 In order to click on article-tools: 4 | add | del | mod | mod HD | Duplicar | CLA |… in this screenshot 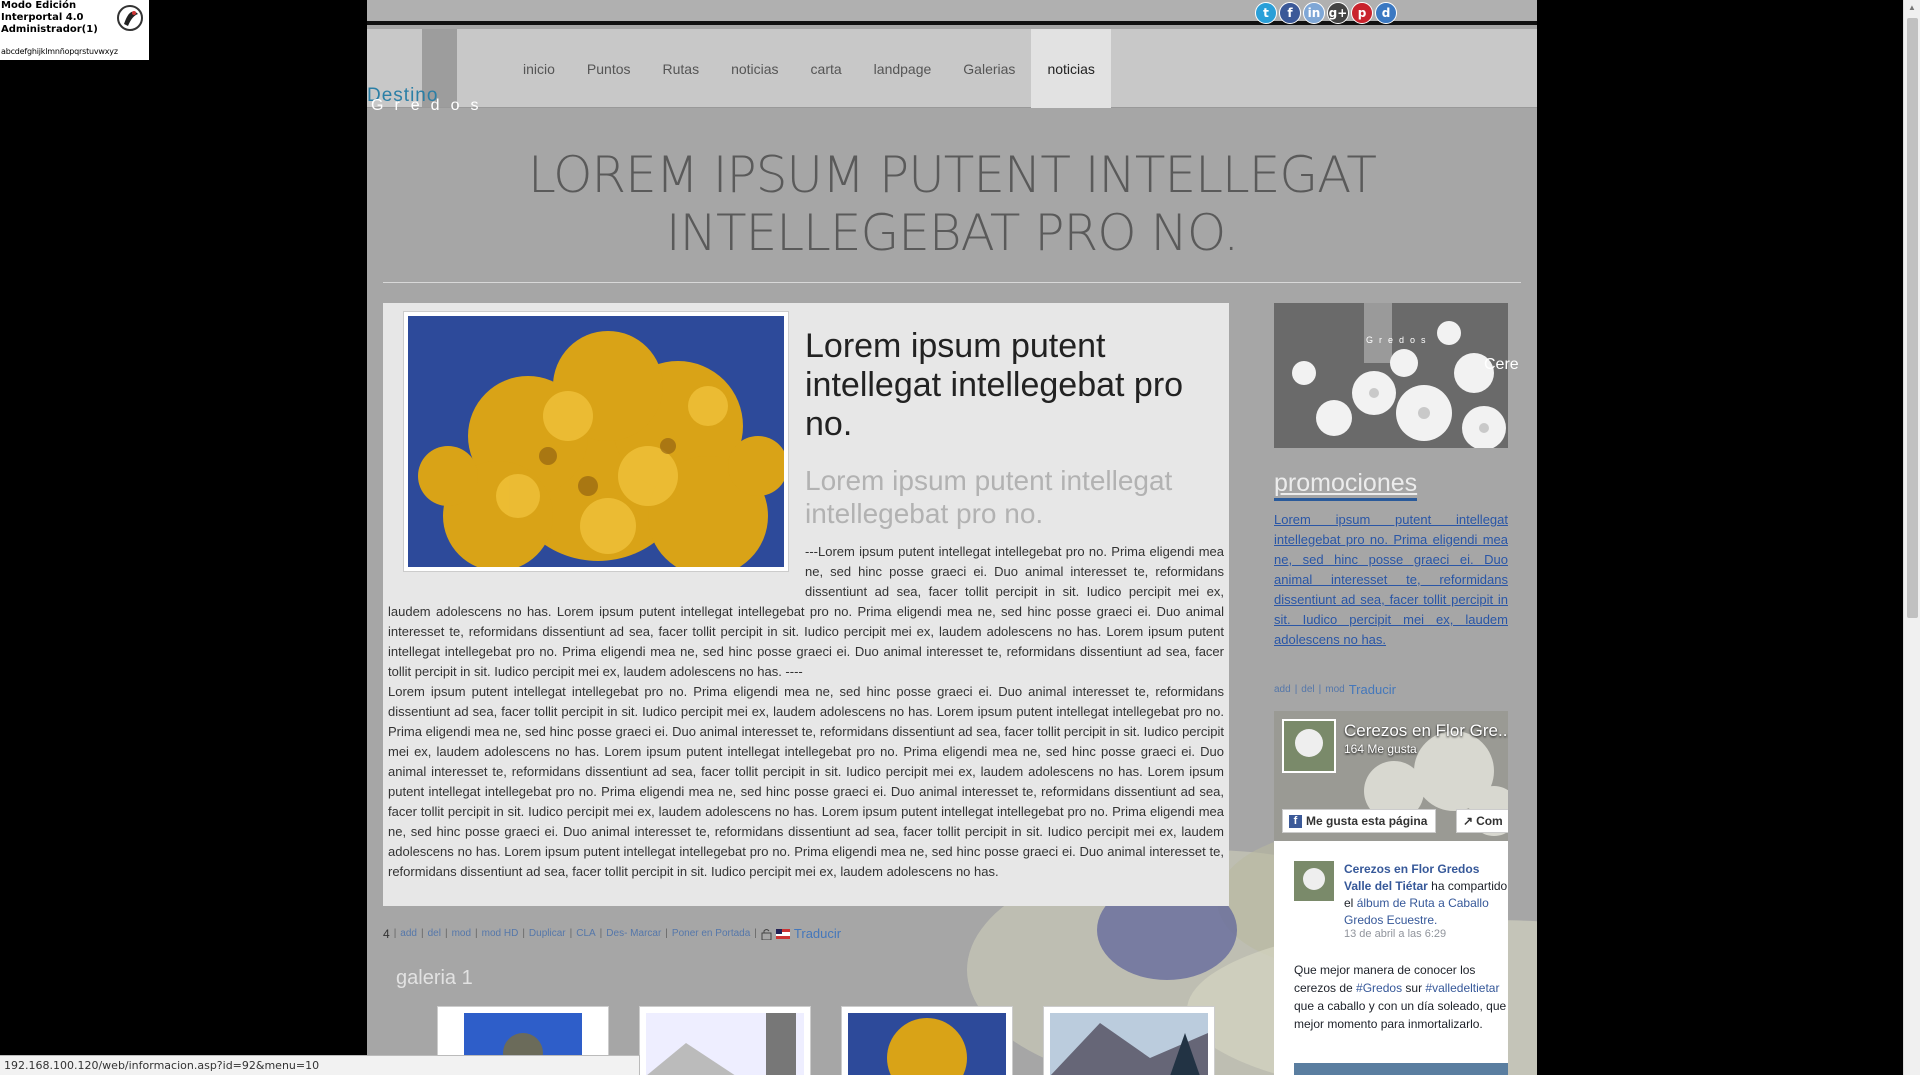, I will do `click(612, 933)`.